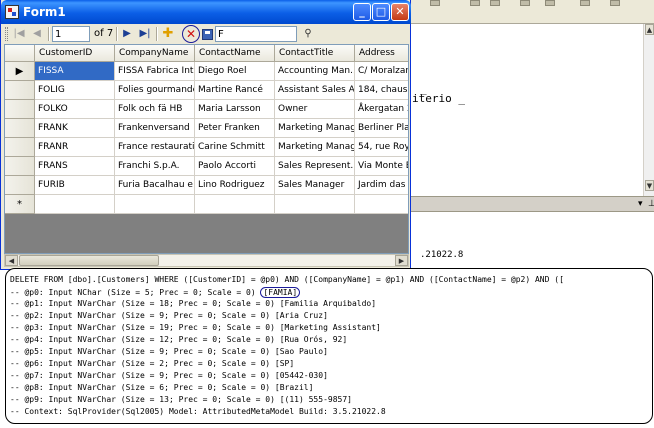 This screenshot has height=428, width=654. Describe the element at coordinates (315, 53) in the screenshot. I see `column-header-contacttitle: ContactTitle` at that location.